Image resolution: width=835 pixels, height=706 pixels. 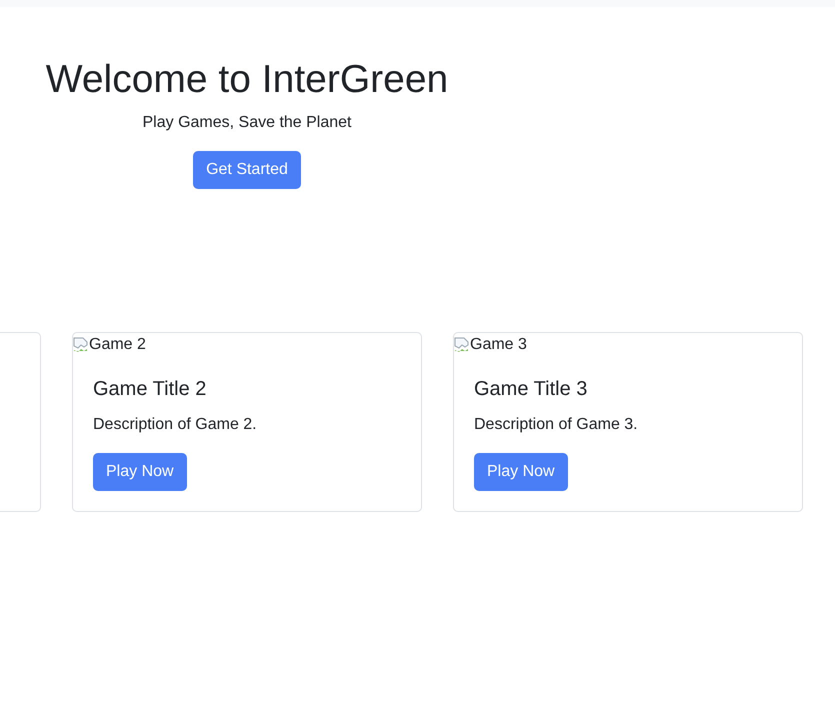 What do you see at coordinates (149, 389) in the screenshot?
I see `card-title: Game Title 2` at bounding box center [149, 389].